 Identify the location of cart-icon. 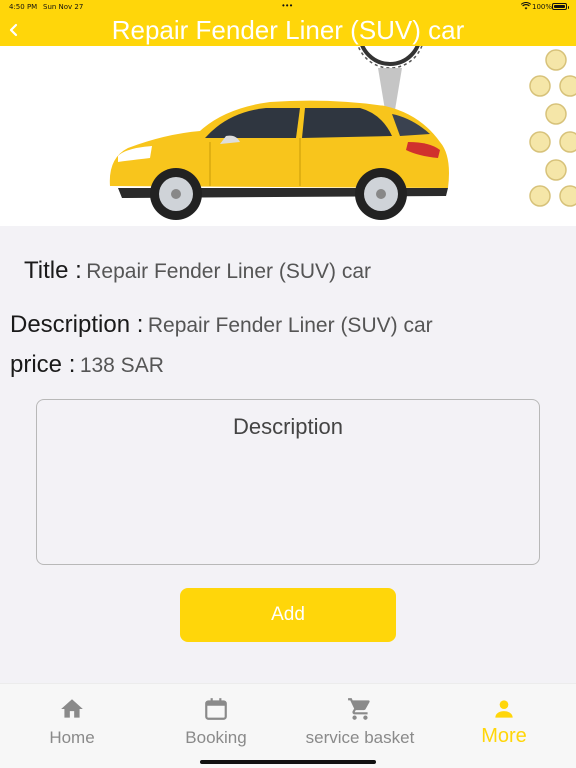
(359, 709).